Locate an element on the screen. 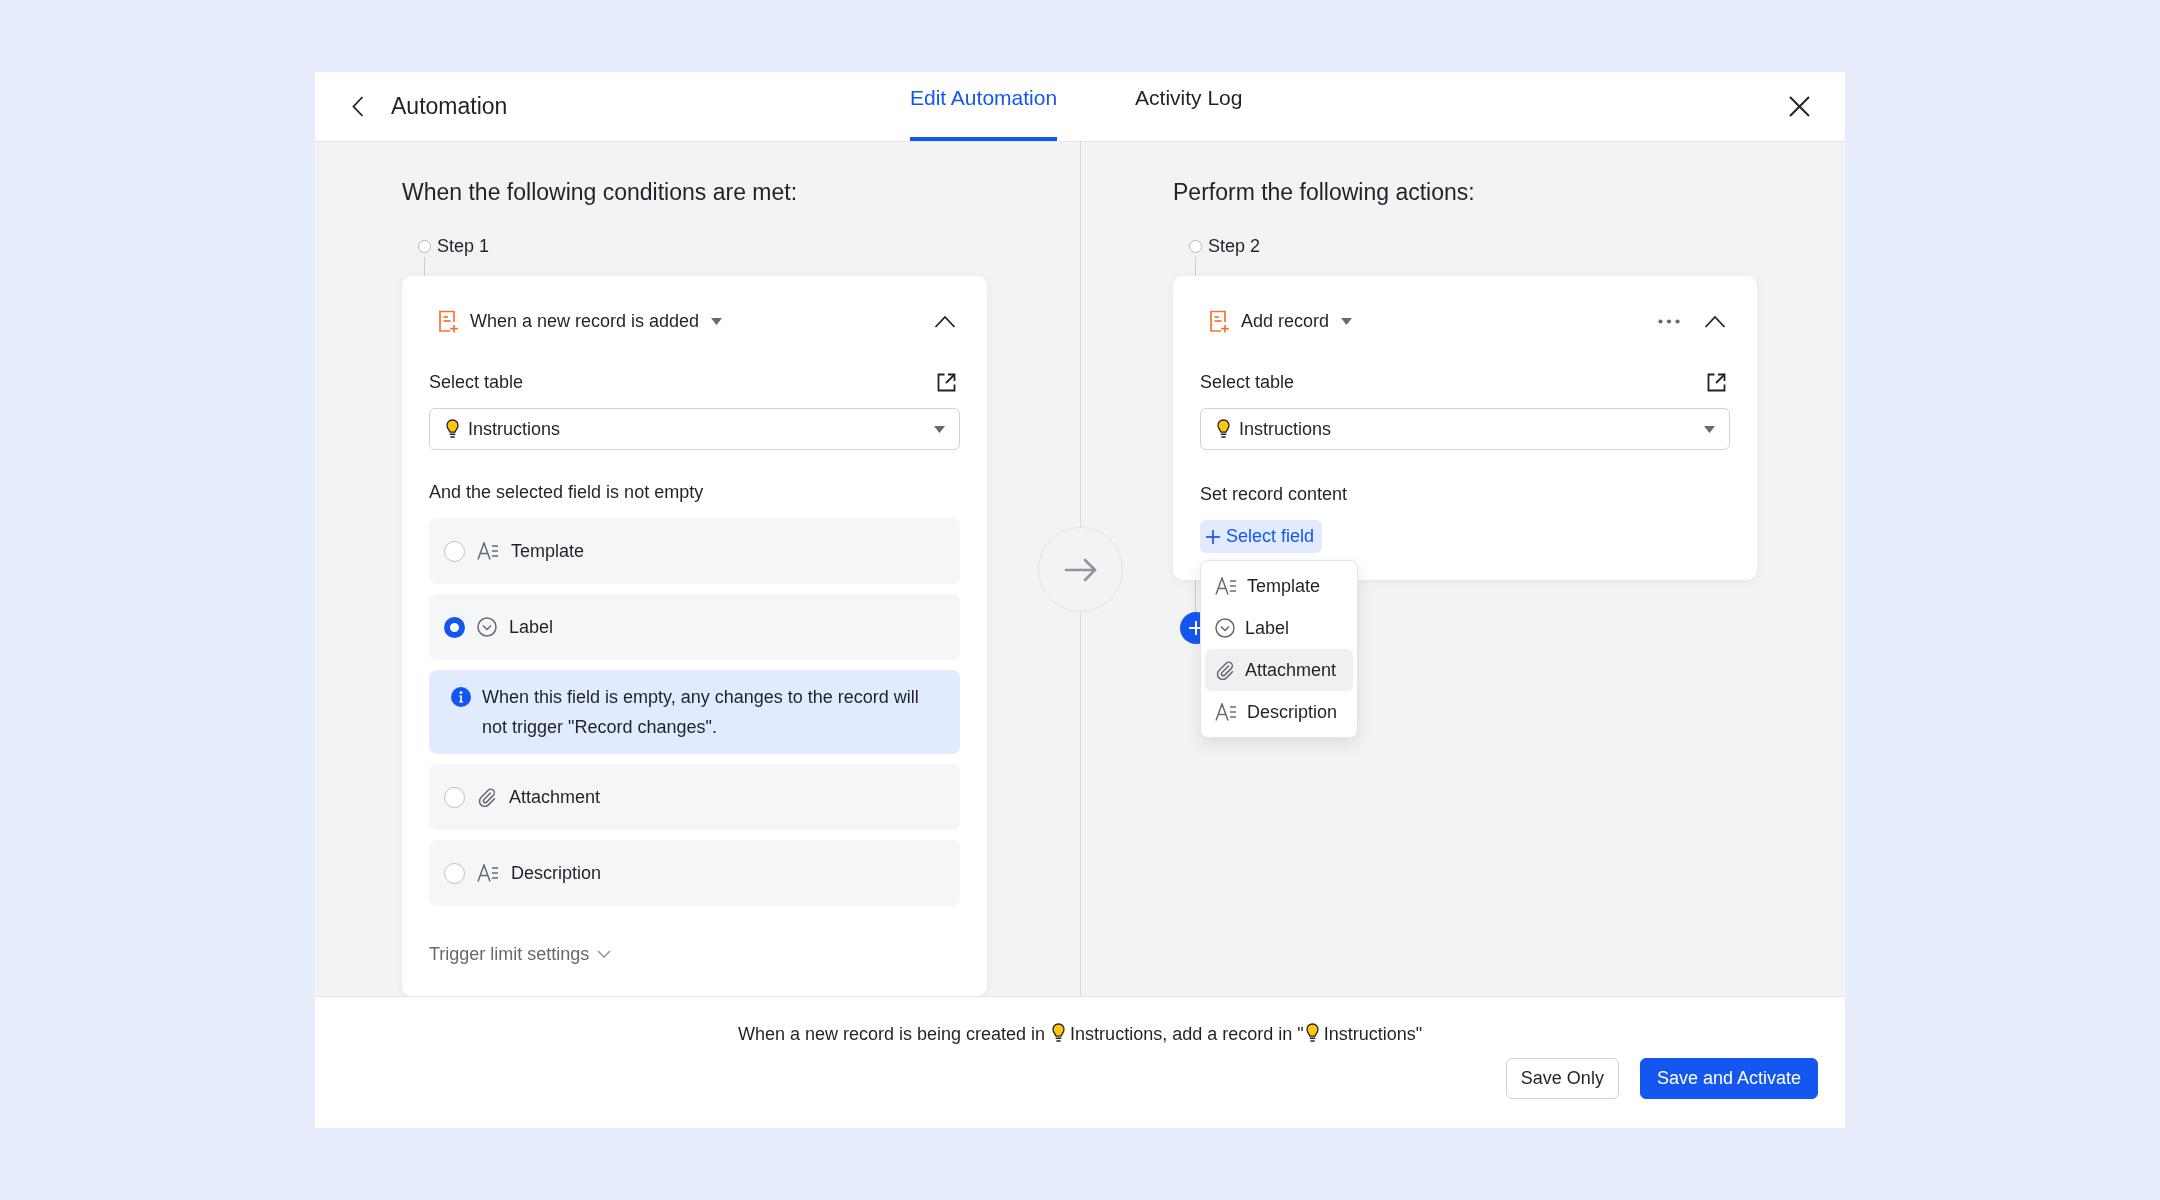 Image resolution: width=2160 pixels, height=1200 pixels. plus-icon is located at coordinates (1213, 536).